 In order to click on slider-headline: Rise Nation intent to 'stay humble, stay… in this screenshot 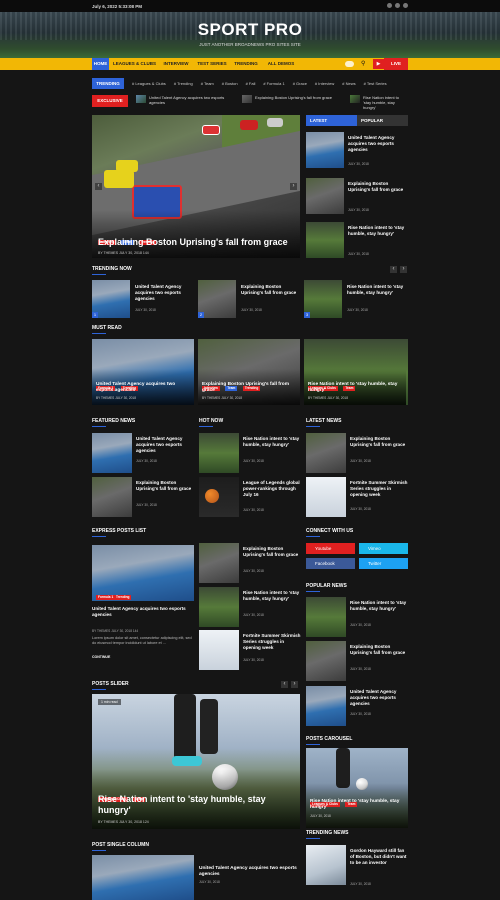, I will do `click(196, 805)`.